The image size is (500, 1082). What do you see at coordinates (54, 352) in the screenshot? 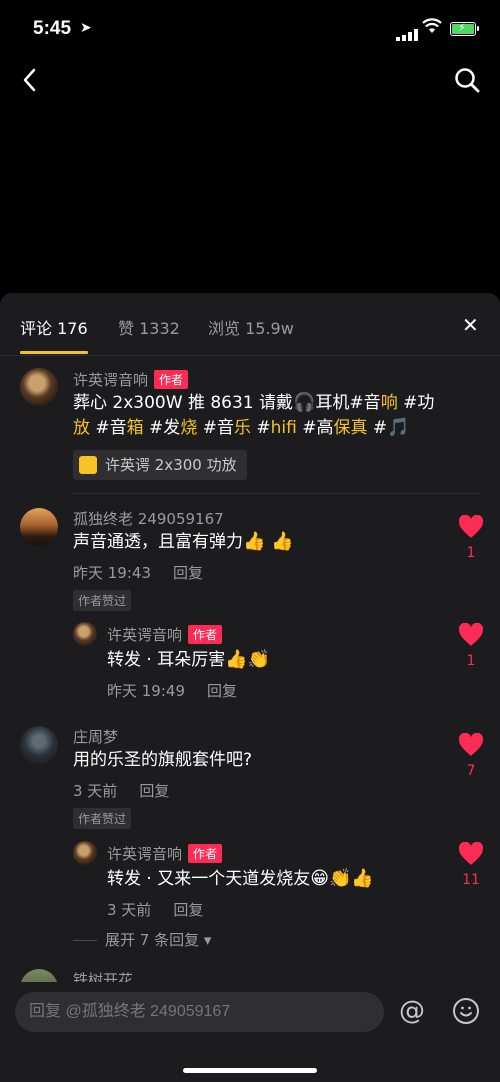
I see `active-tab-indicator` at bounding box center [54, 352].